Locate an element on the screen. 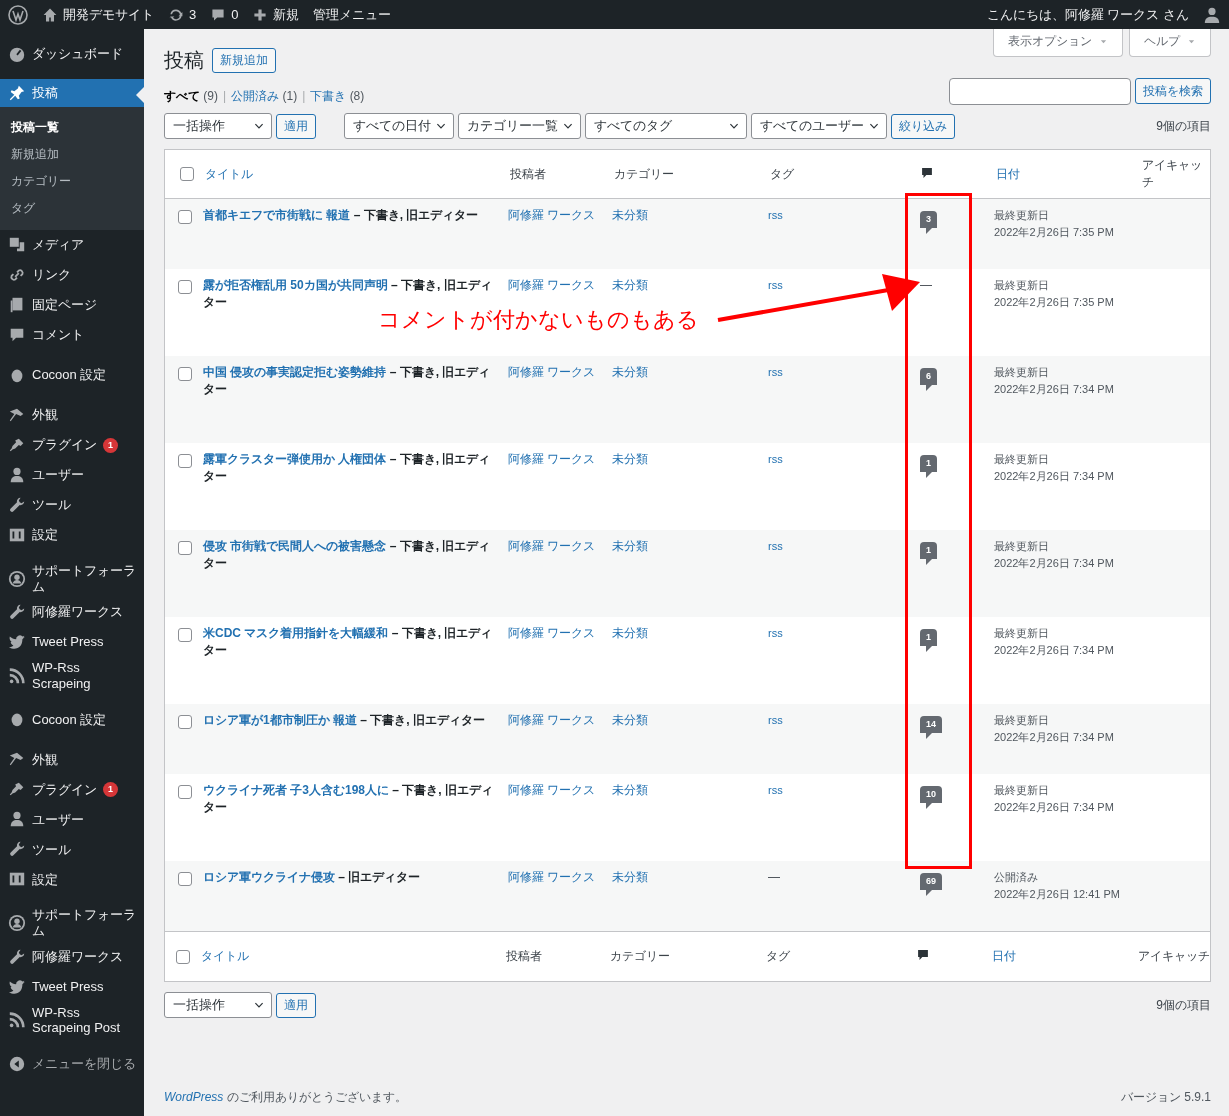  submenu-item: タグ is located at coordinates (72, 208).